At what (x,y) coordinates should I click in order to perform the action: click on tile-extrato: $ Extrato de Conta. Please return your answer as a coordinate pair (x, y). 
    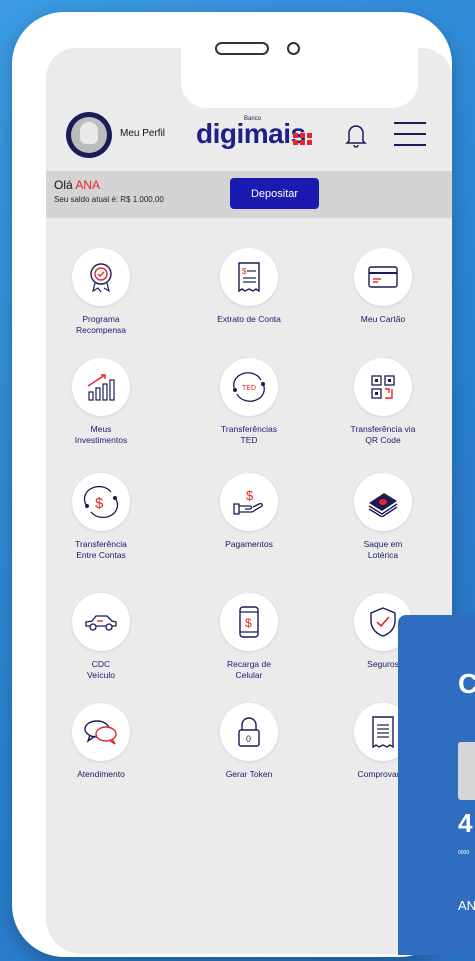
    Looking at the image, I should click on (249, 286).